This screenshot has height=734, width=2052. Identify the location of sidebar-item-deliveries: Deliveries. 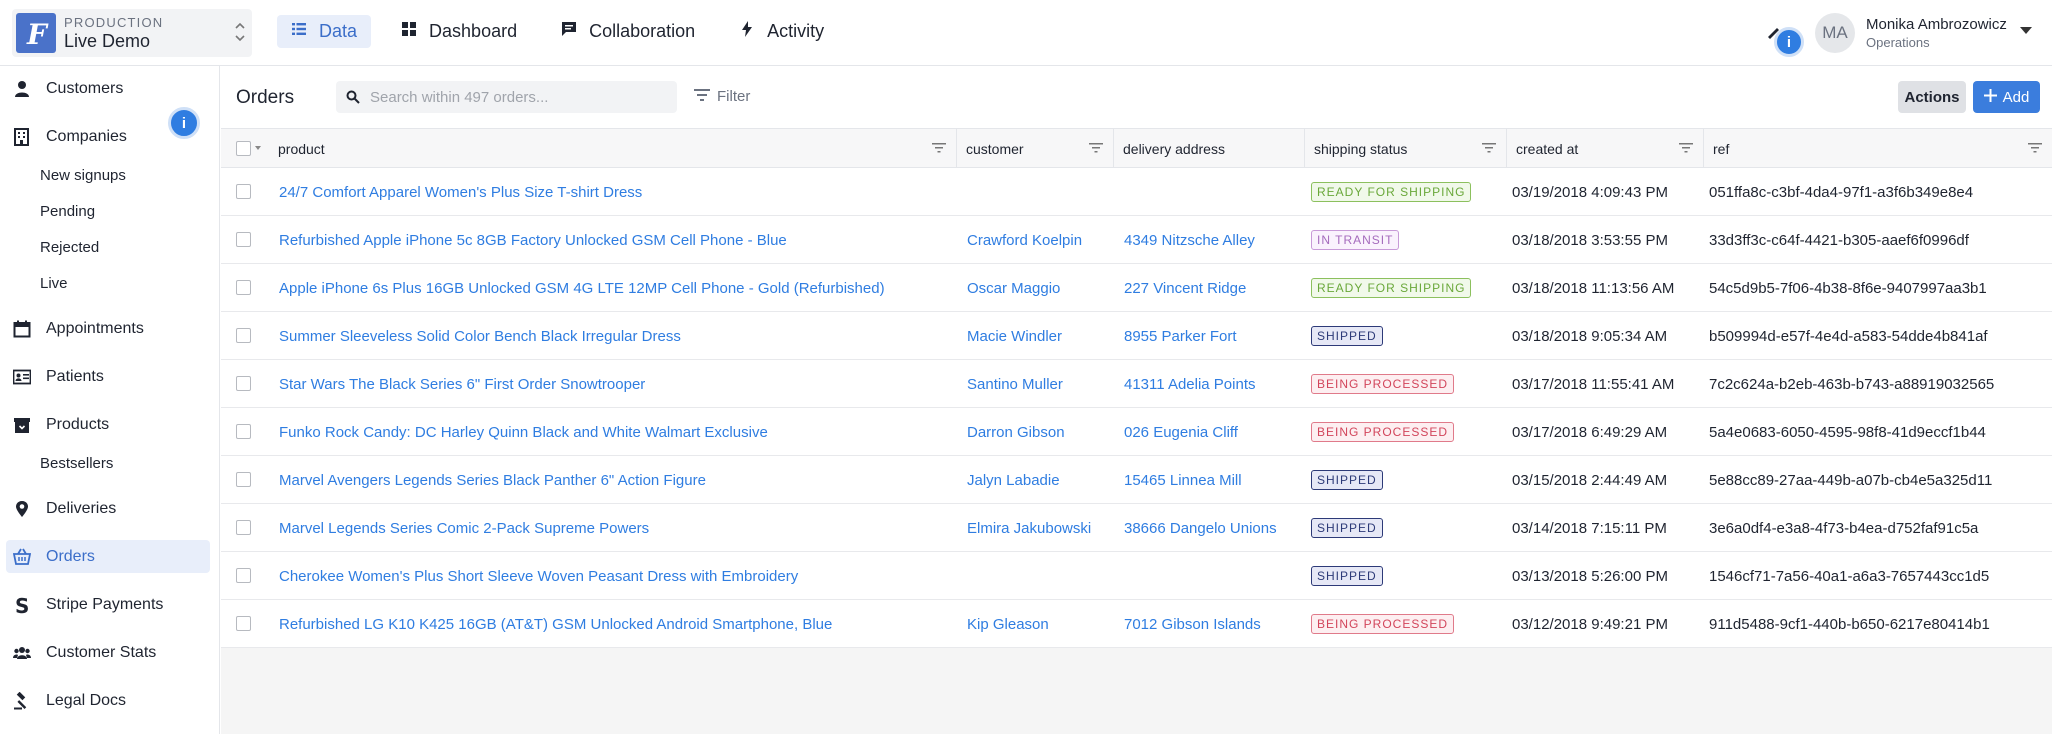
(108, 508).